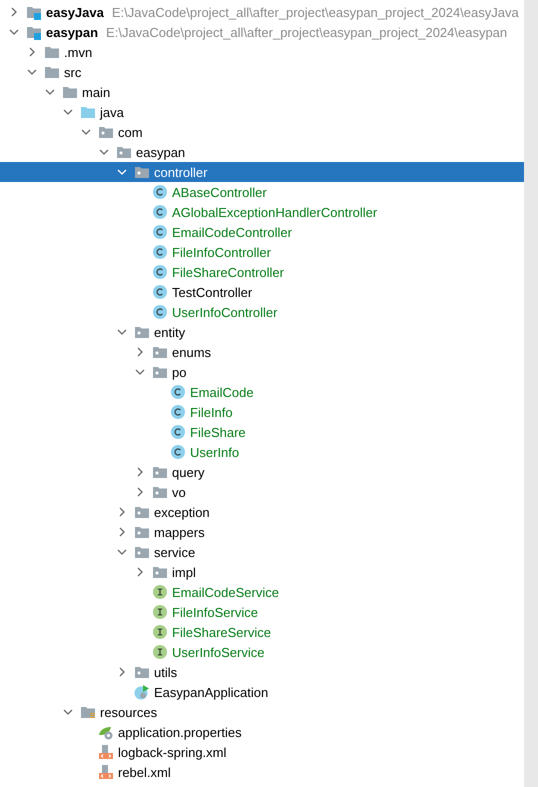  I want to click on item-label: mappers, so click(179, 532).